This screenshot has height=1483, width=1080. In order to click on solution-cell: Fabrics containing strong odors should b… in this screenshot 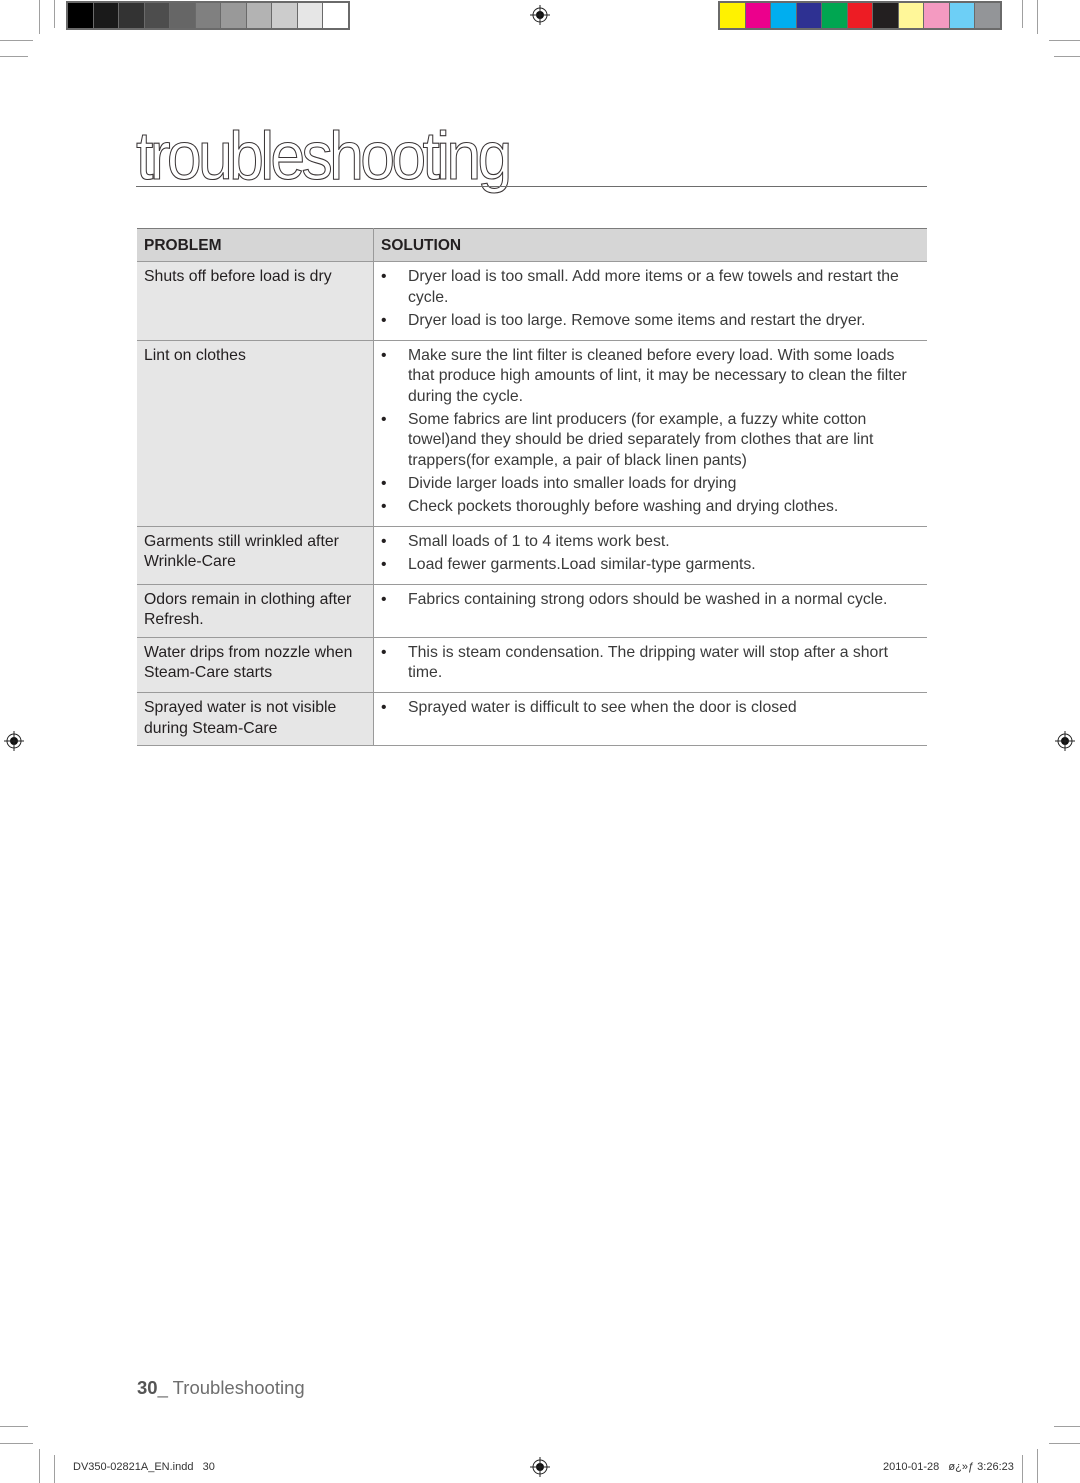, I will do `click(650, 611)`.